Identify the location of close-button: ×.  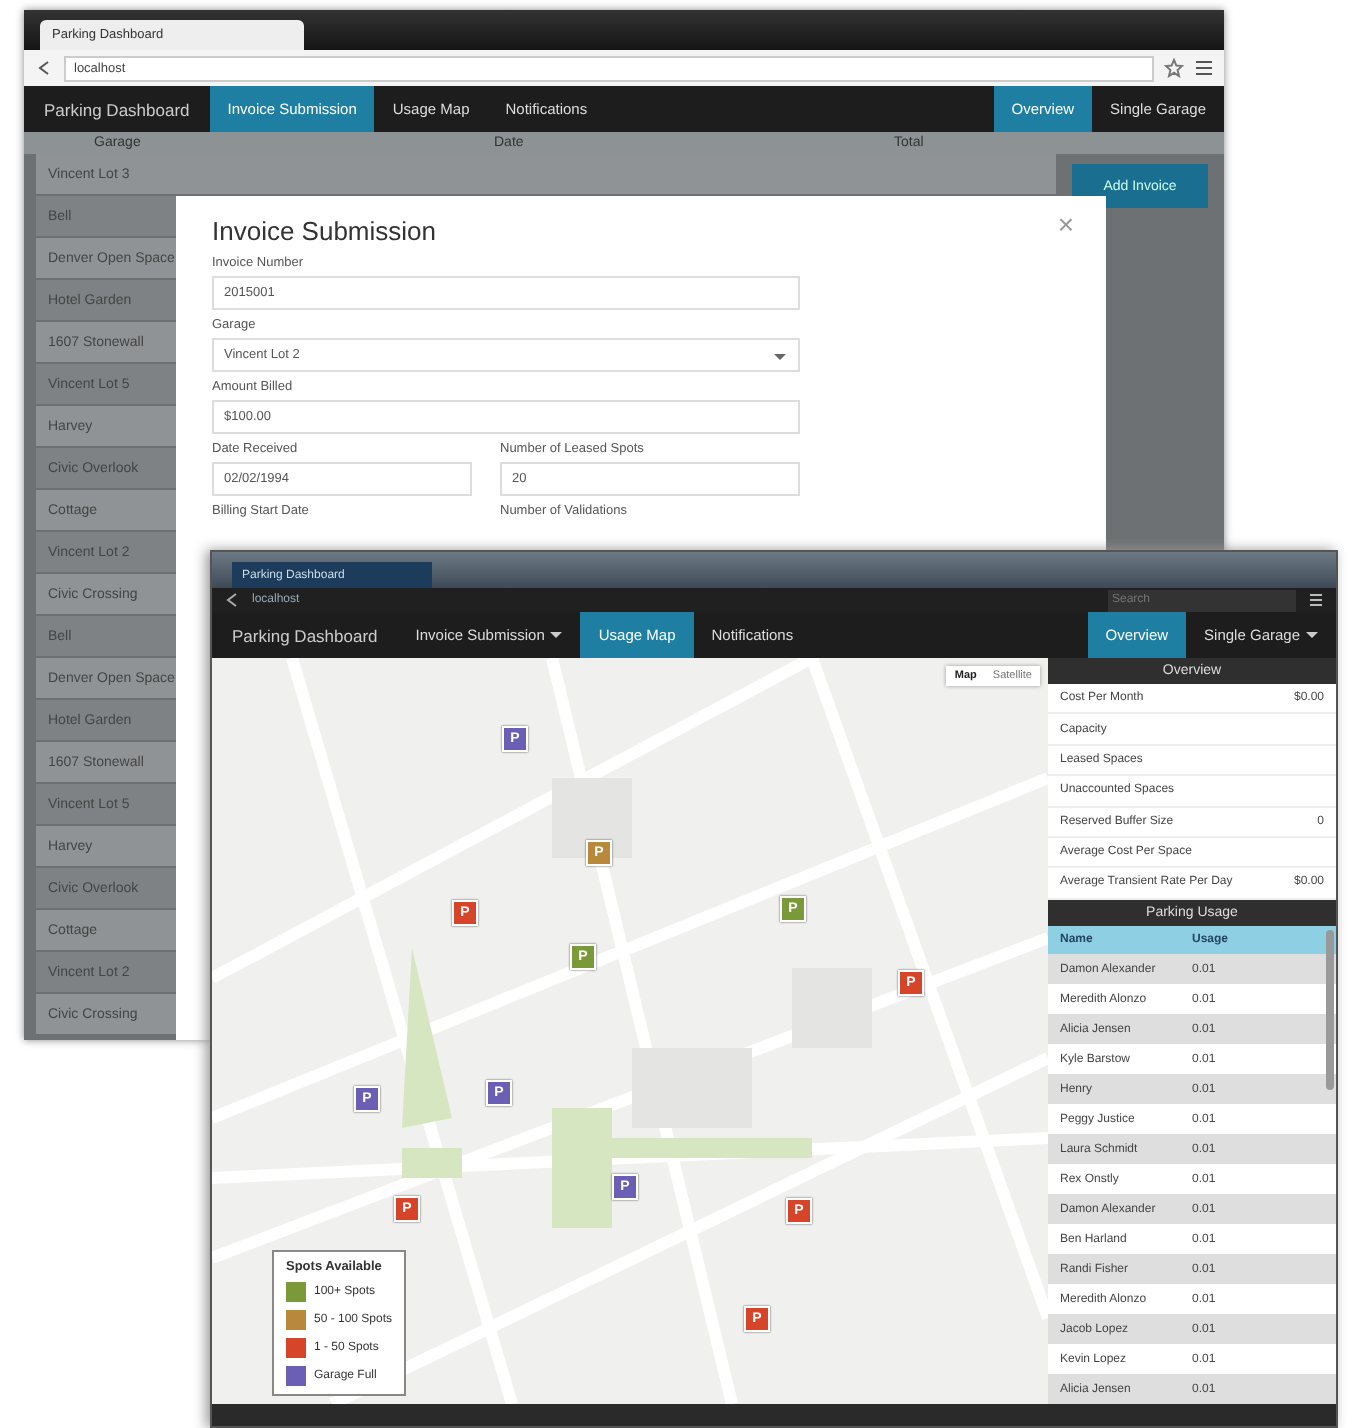
(1065, 224).